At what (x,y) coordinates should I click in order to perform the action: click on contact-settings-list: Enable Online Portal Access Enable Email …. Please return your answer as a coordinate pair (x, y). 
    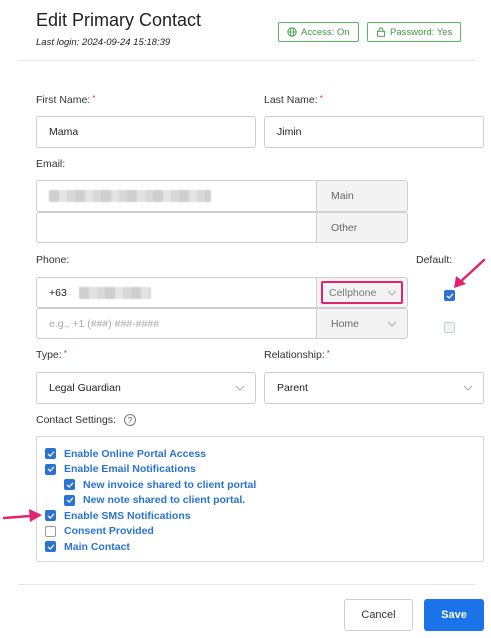
    Looking at the image, I should click on (150, 500).